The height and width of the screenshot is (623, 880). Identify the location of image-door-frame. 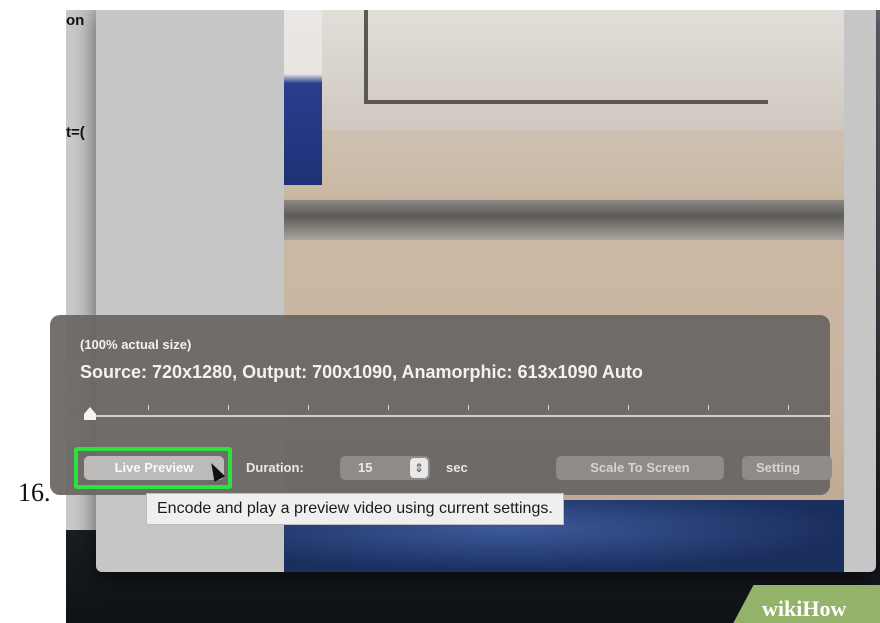
(566, 57).